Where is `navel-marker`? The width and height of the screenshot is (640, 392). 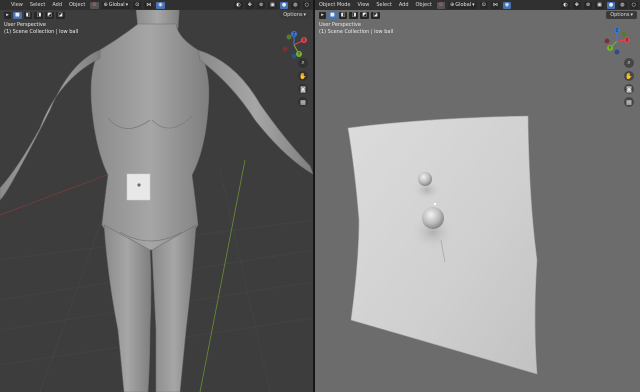 navel-marker is located at coordinates (139, 185).